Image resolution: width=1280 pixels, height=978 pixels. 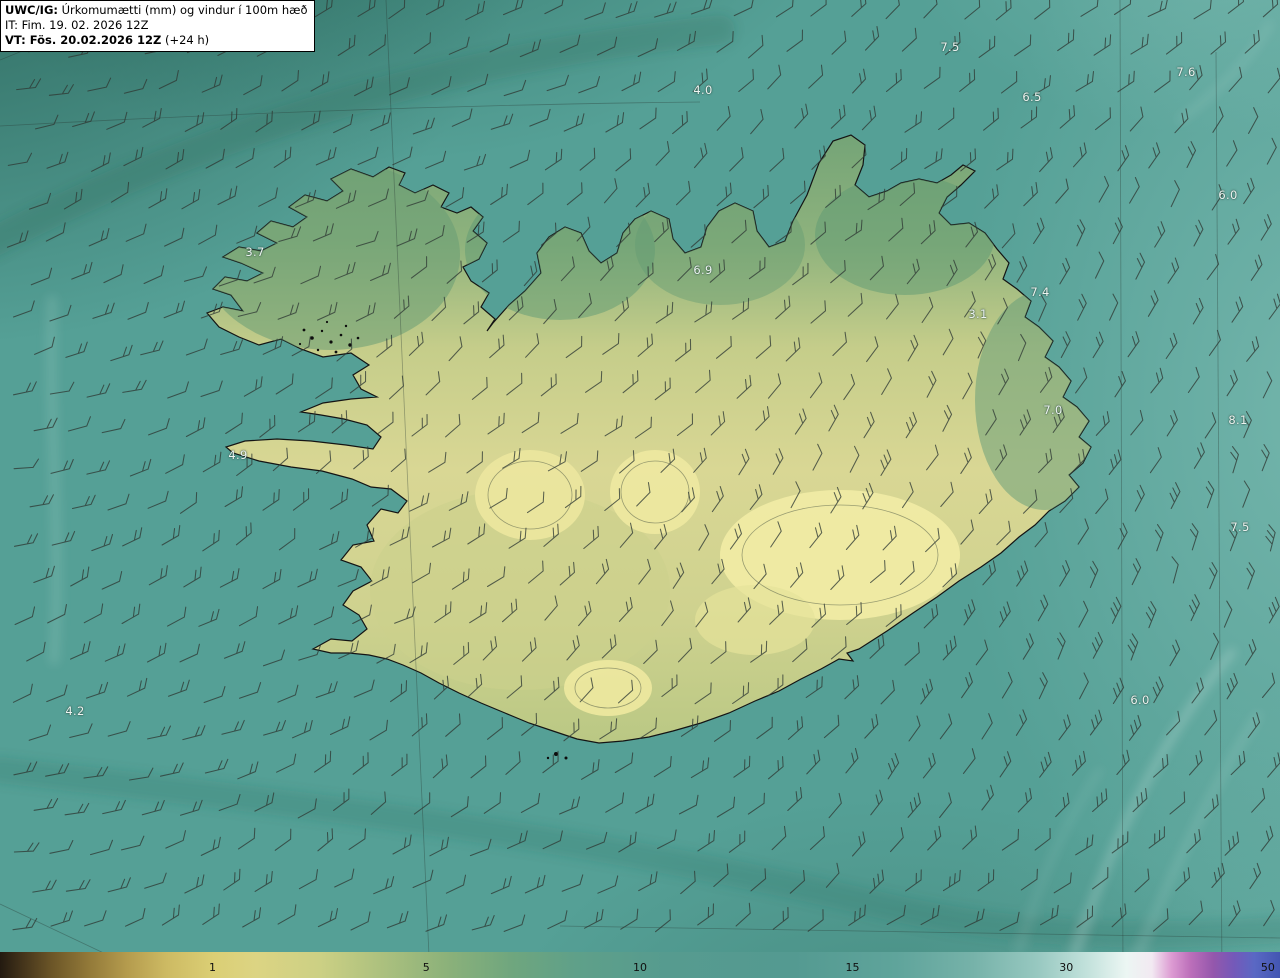 I want to click on valid-time-label: VT:, so click(x=15, y=39).